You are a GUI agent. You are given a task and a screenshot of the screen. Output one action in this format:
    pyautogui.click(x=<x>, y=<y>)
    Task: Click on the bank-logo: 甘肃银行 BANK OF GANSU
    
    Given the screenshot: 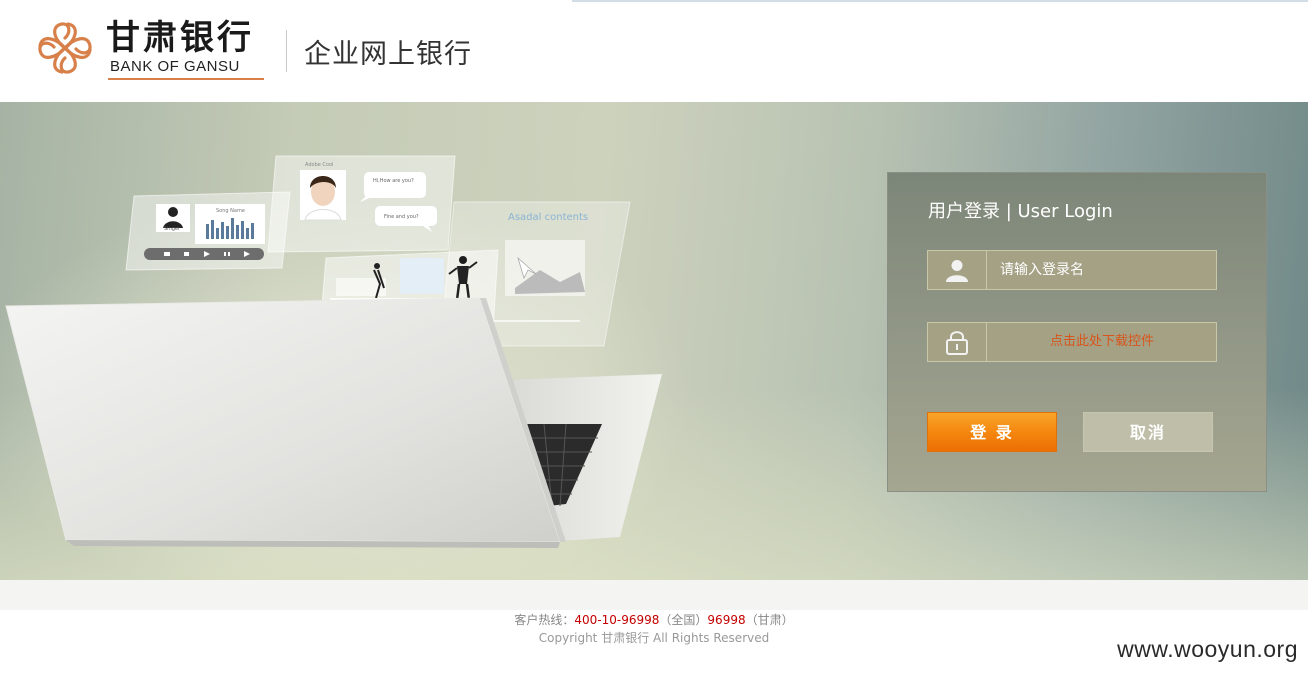 What is the action you would take?
    pyautogui.click(x=152, y=51)
    